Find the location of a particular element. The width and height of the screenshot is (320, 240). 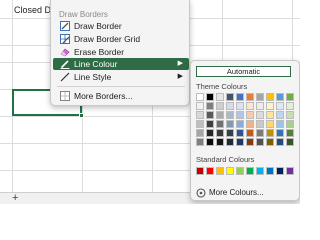

menu-item-label: Line Colour is located at coordinates (96, 64).